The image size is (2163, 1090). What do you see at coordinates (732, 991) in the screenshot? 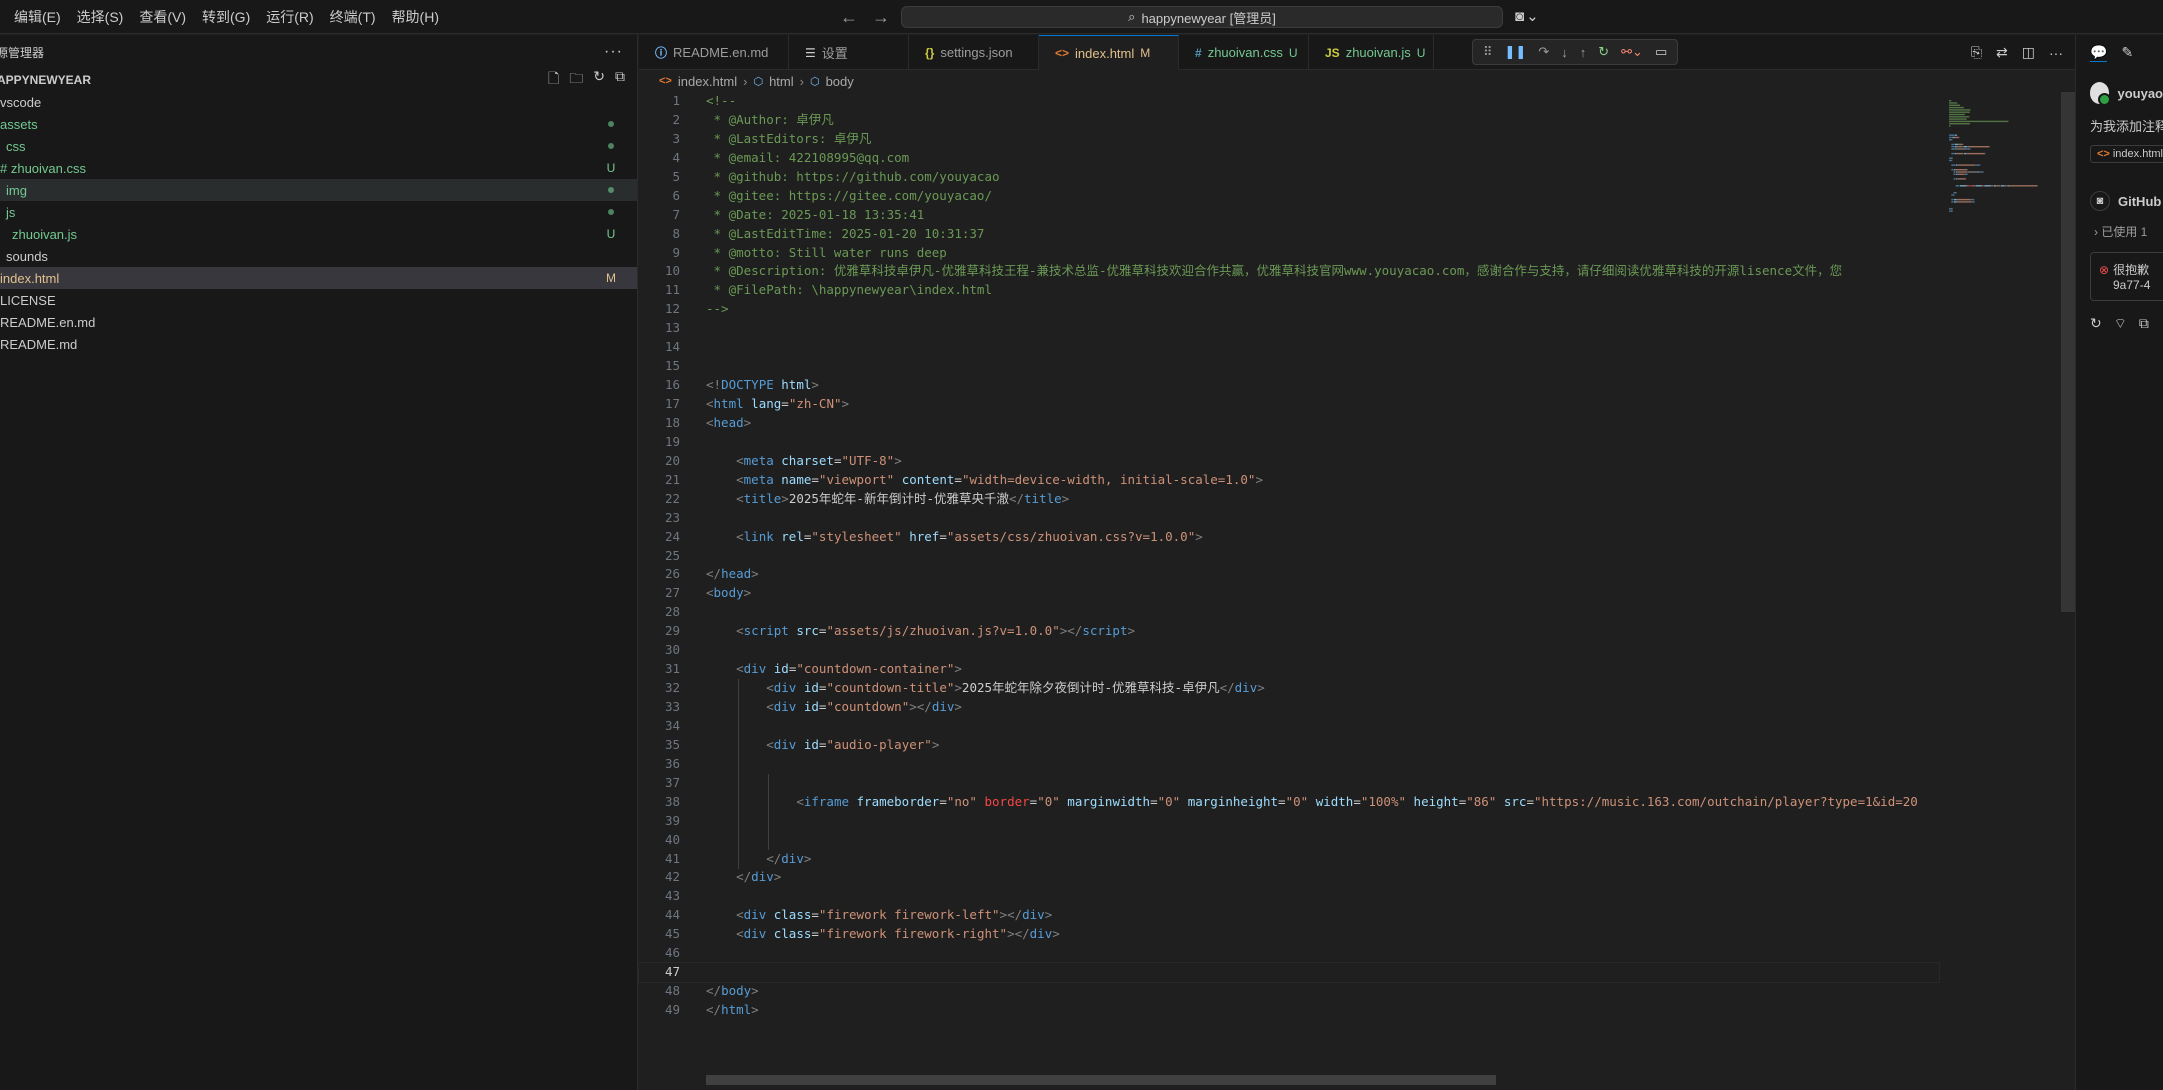
I see `code-text: </body>` at bounding box center [732, 991].